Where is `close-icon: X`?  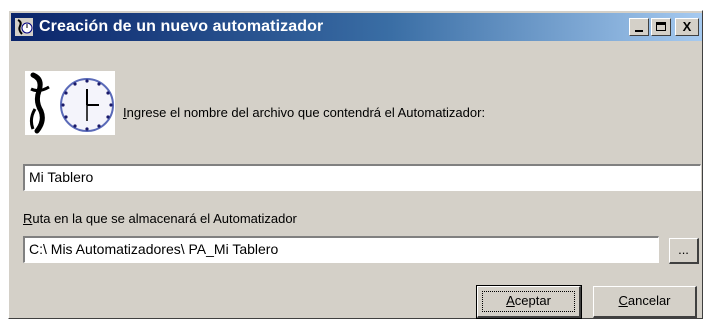
close-icon: X is located at coordinates (687, 26).